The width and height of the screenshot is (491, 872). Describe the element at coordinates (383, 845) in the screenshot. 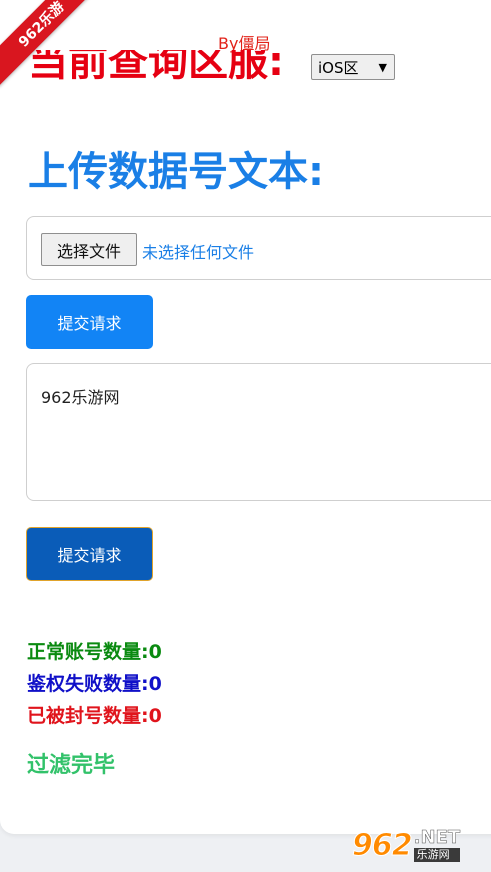

I see `watermark-digits: 962` at that location.